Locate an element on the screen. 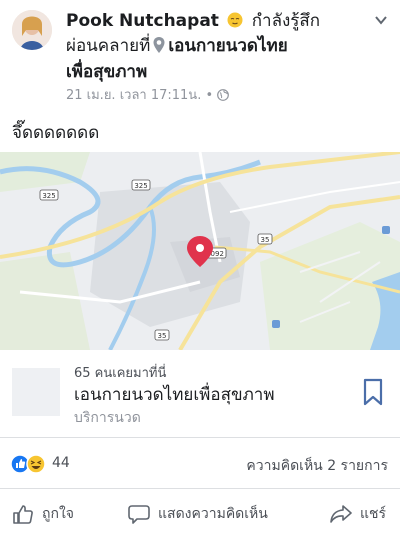  place-category: บริการนวด is located at coordinates (107, 418).